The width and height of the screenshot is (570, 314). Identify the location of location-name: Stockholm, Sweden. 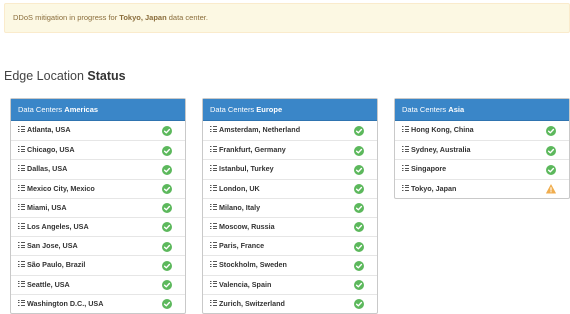
(253, 265).